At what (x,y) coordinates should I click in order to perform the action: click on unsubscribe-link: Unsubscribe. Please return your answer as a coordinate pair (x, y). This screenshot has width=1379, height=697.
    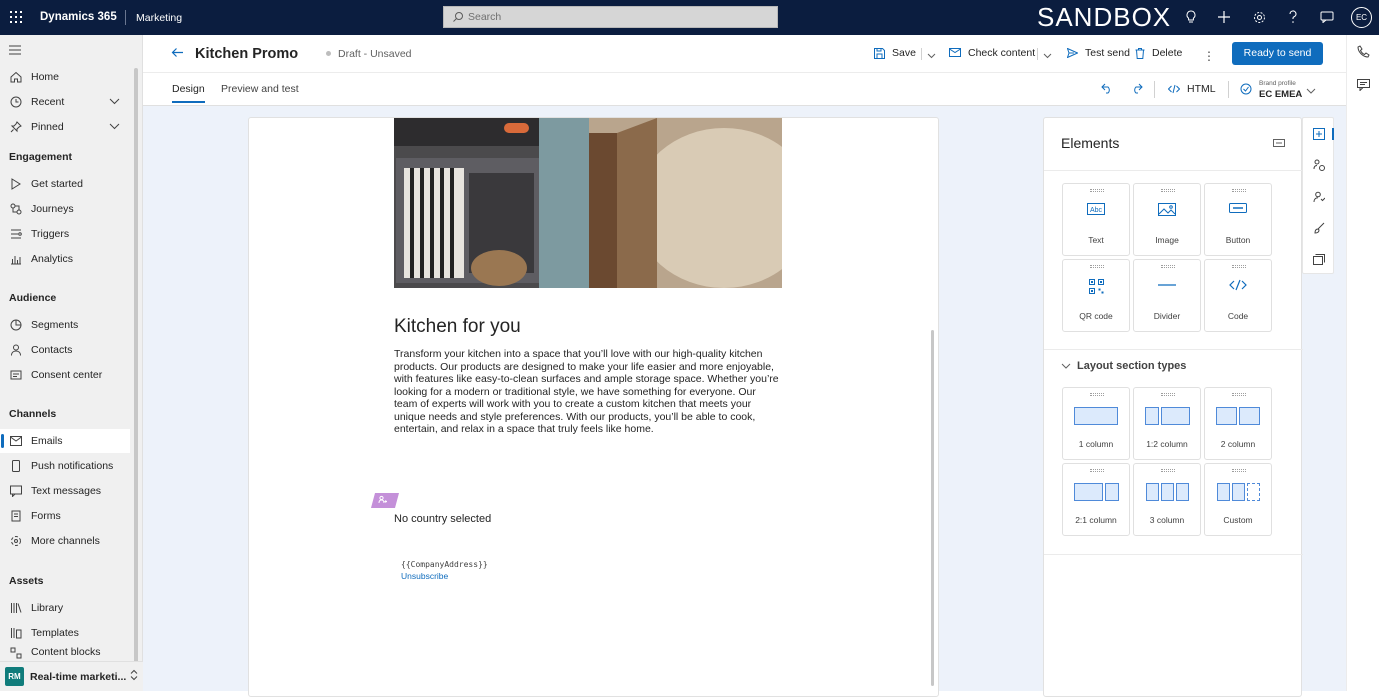
    Looking at the image, I should click on (424, 576).